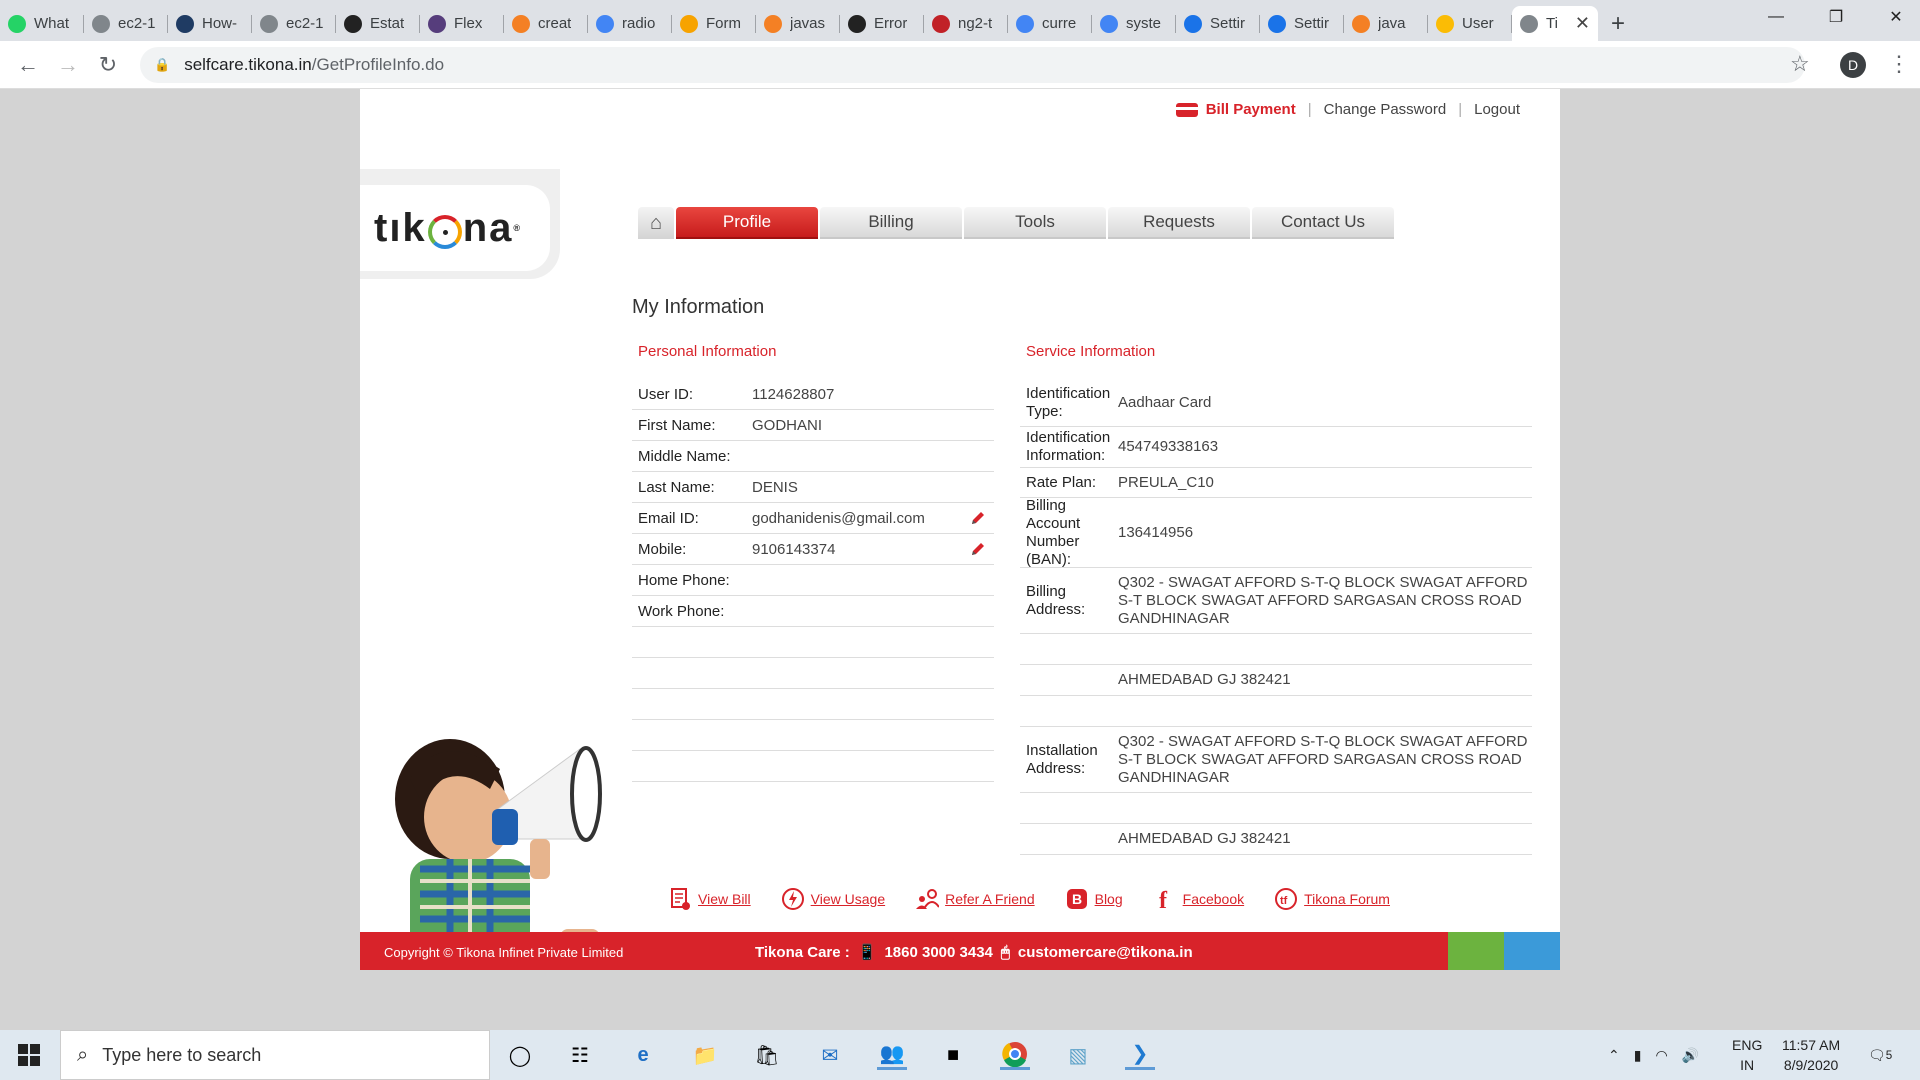  What do you see at coordinates (1059, 23) in the screenshot?
I see `tab-label: curre` at bounding box center [1059, 23].